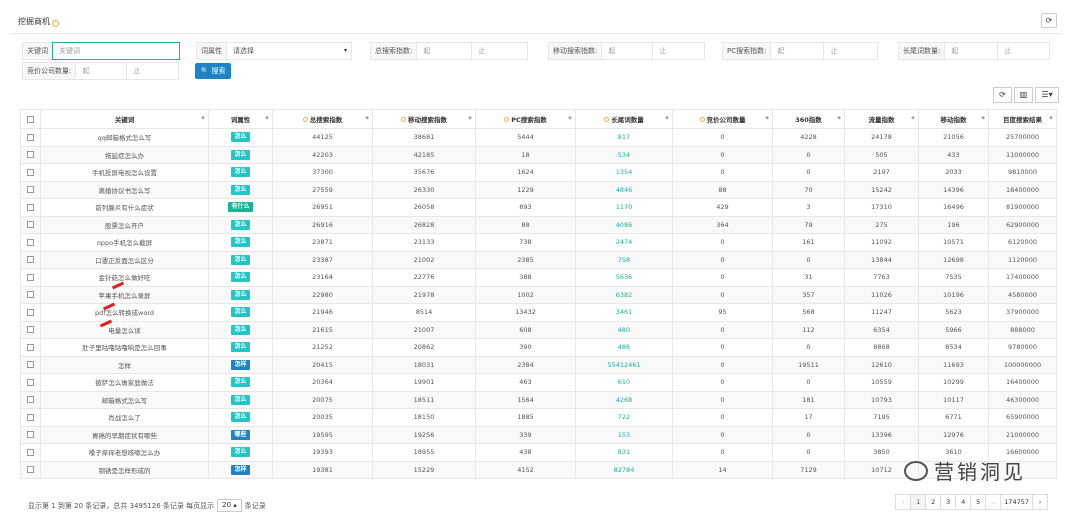 The image size is (1080, 525). What do you see at coordinates (101, 71) in the screenshot?
I see `bid-from-input: 起` at bounding box center [101, 71].